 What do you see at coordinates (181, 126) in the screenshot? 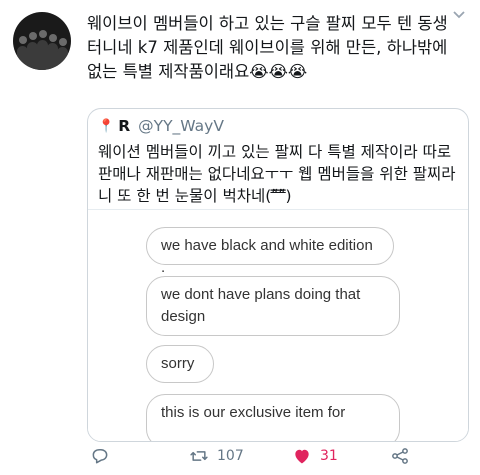
I see `quoted-author-handle: @YY_WayV` at bounding box center [181, 126].